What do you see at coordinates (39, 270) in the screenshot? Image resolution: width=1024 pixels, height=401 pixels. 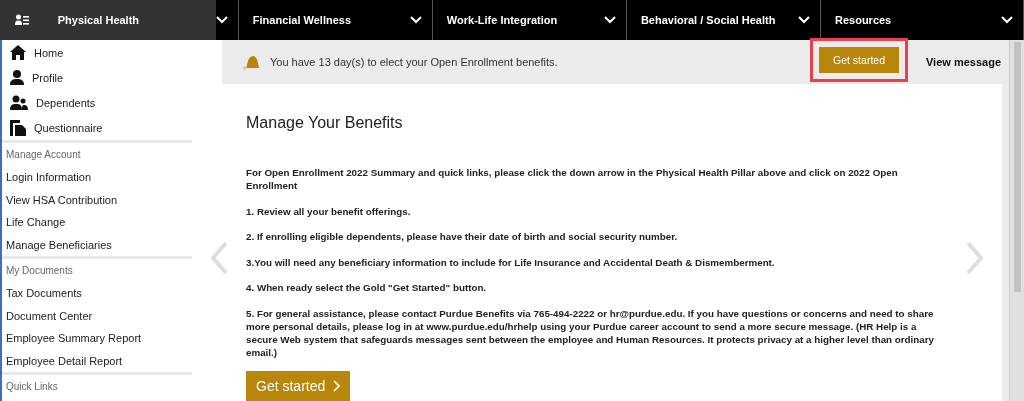 I see `section-header: My Documents` at bounding box center [39, 270].